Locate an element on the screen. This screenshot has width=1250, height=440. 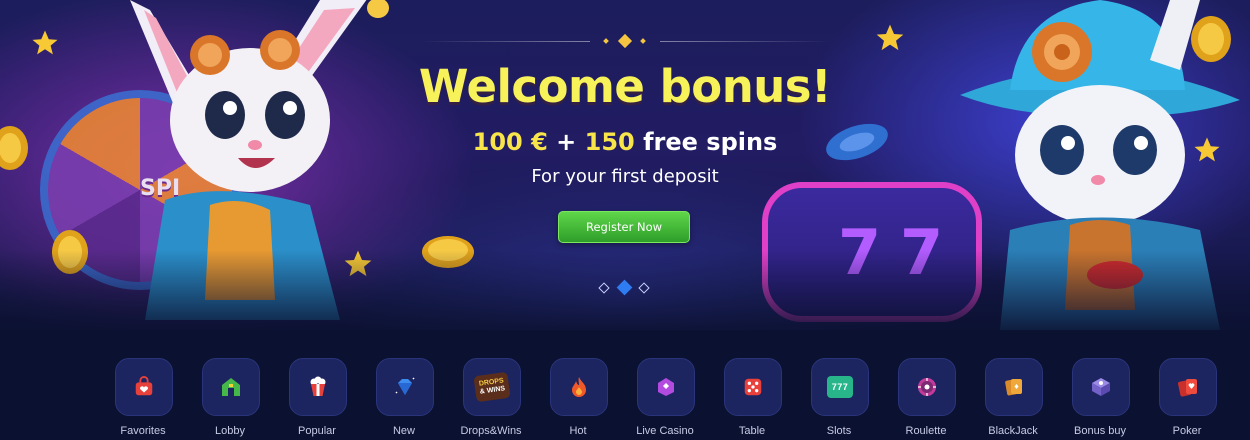
category-label: Popular is located at coordinates (317, 431).